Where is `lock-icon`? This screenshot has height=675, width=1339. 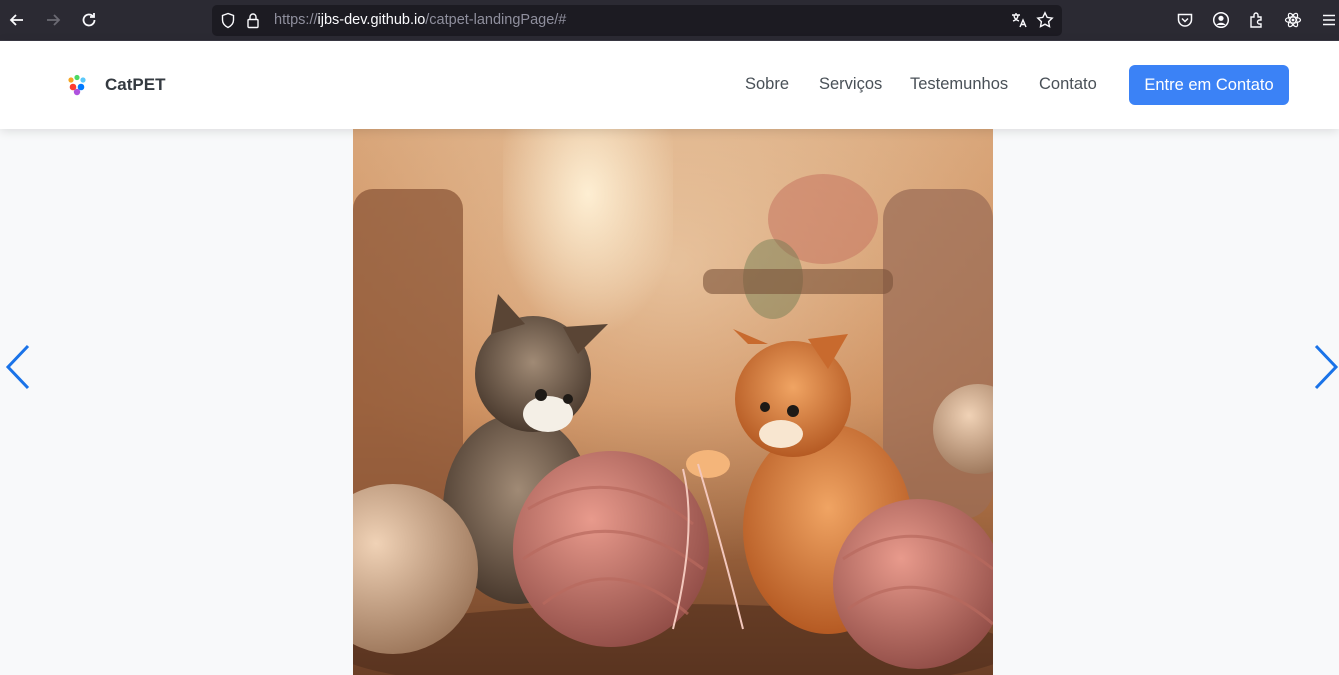 lock-icon is located at coordinates (253, 20).